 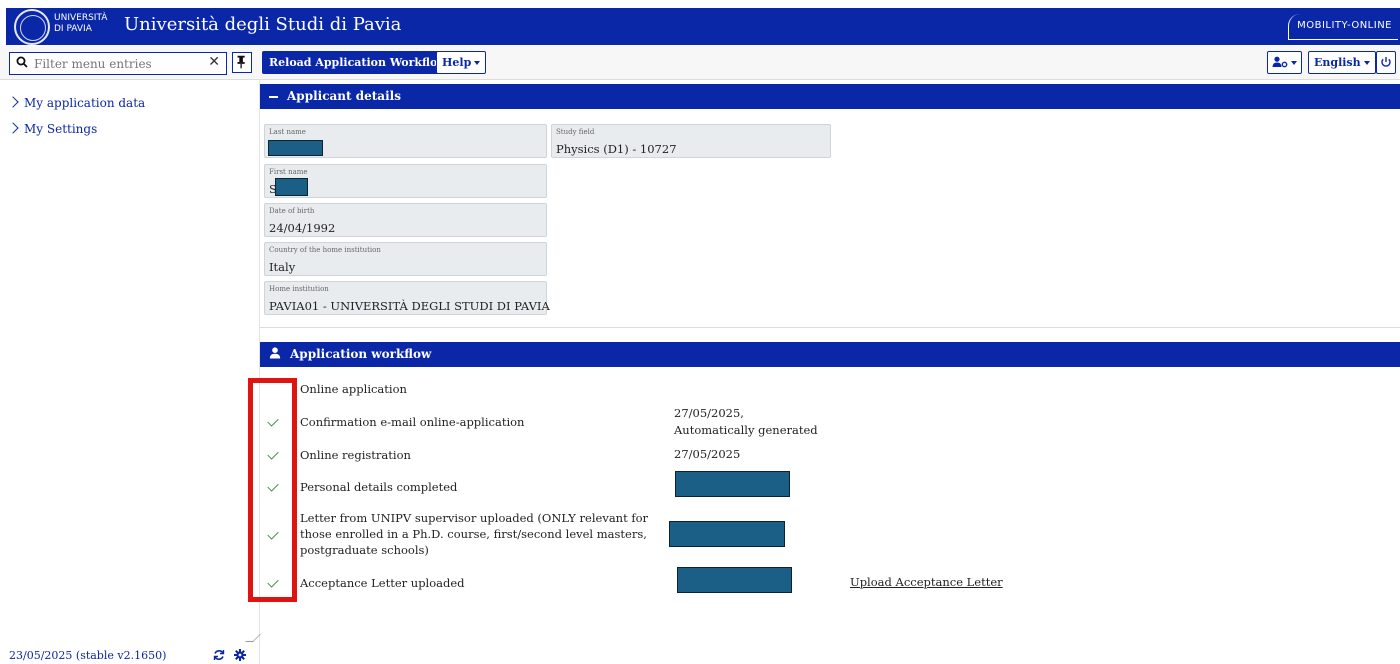 What do you see at coordinates (480, 487) in the screenshot?
I see `workflow-step-personal-details: Personal details completed` at bounding box center [480, 487].